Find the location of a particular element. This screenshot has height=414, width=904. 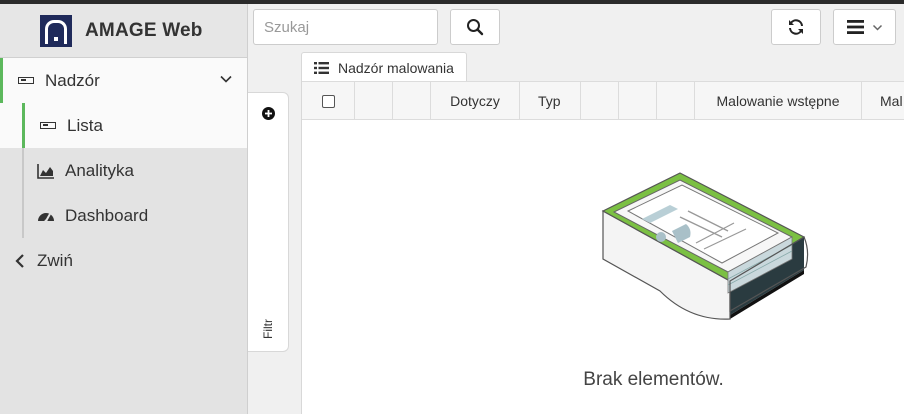

sidebar-item-analityka: Analityka is located at coordinates (123, 170).